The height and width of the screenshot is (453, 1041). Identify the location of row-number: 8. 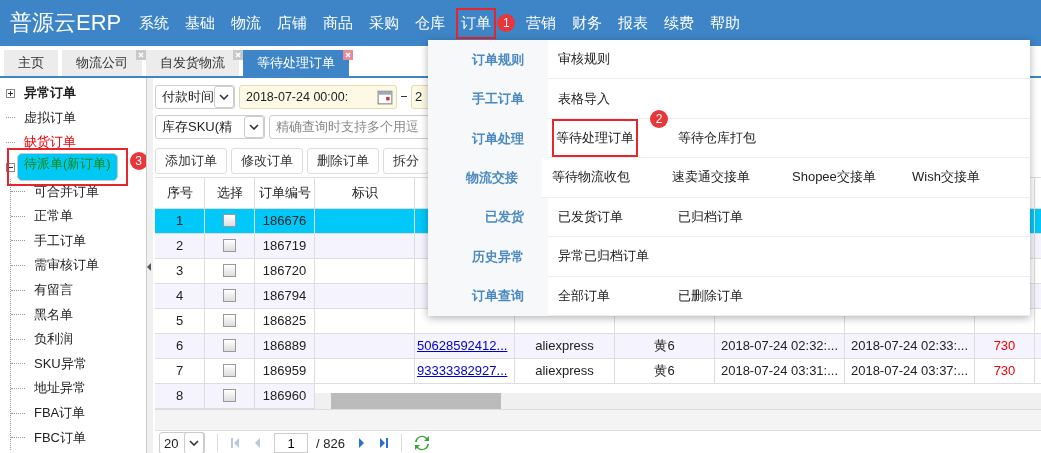
(179, 396).